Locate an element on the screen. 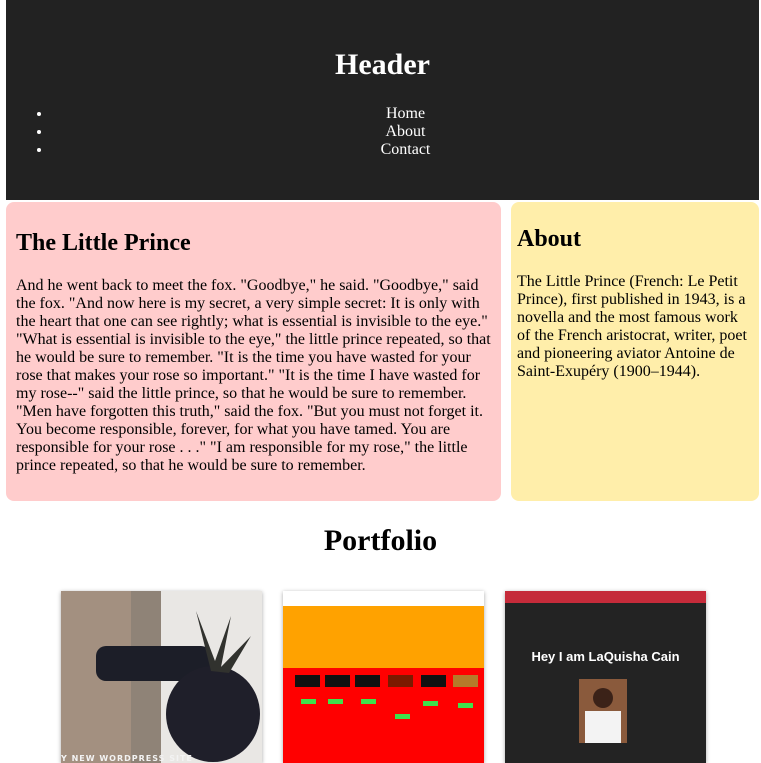 The height and width of the screenshot is (763, 761). nav-item-contact: Contact is located at coordinates (405, 150).